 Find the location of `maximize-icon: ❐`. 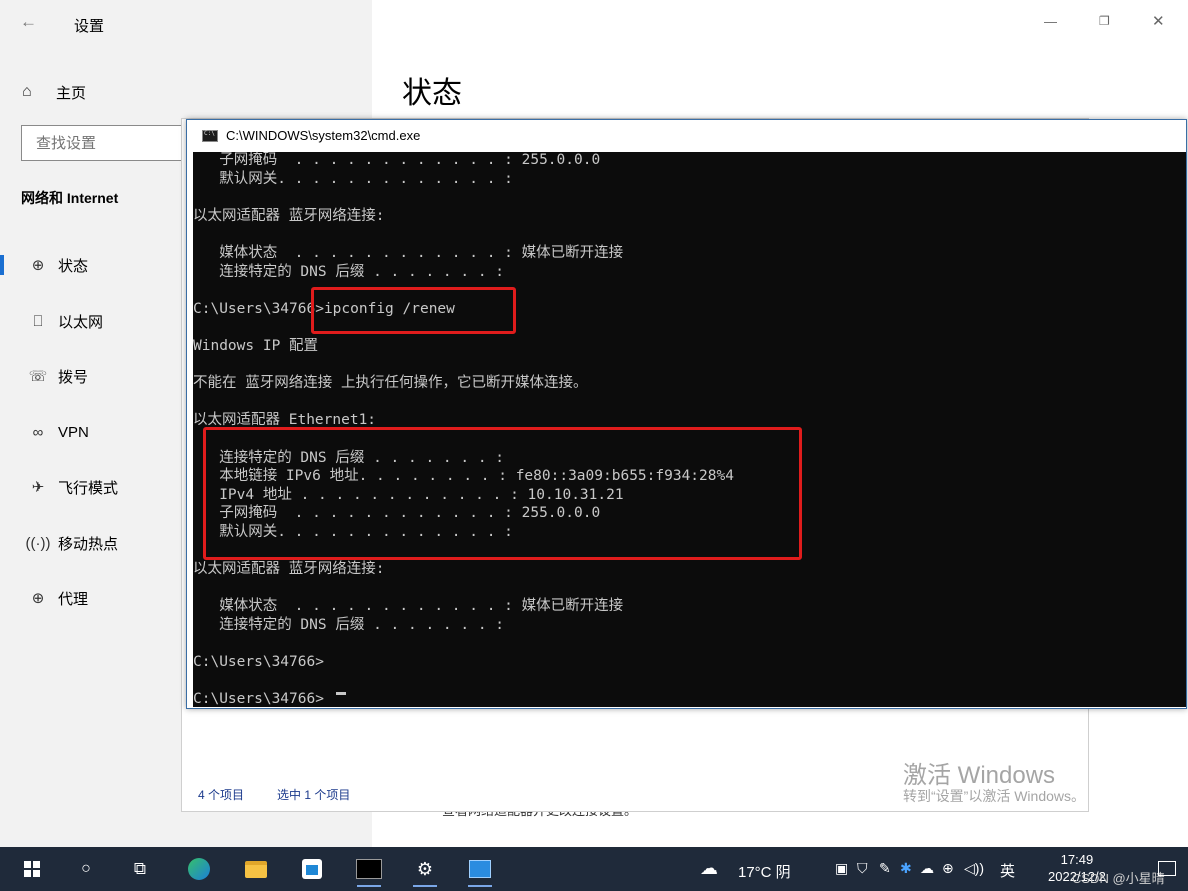

maximize-icon: ❐ is located at coordinates (1104, 21).